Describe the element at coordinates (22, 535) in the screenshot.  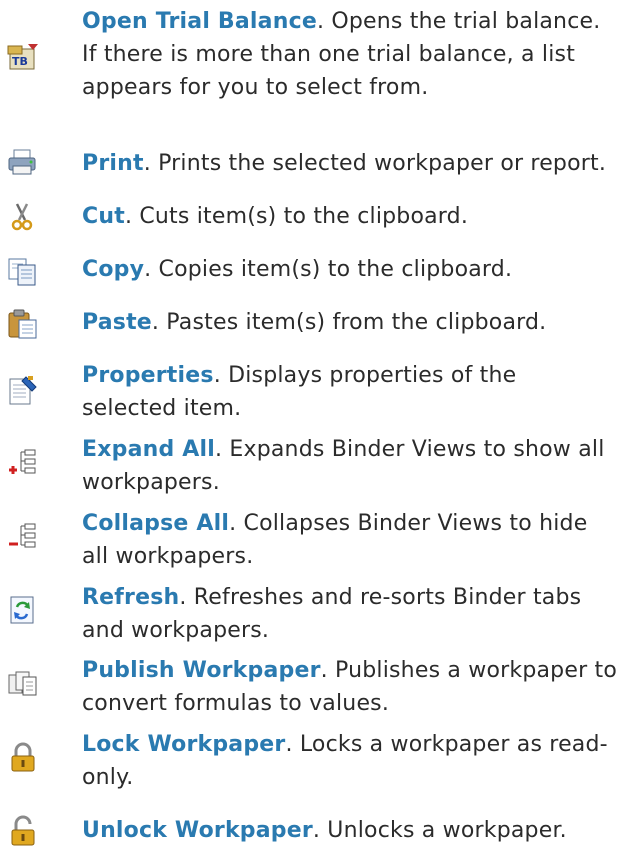
I see `collapse-all-icon` at that location.